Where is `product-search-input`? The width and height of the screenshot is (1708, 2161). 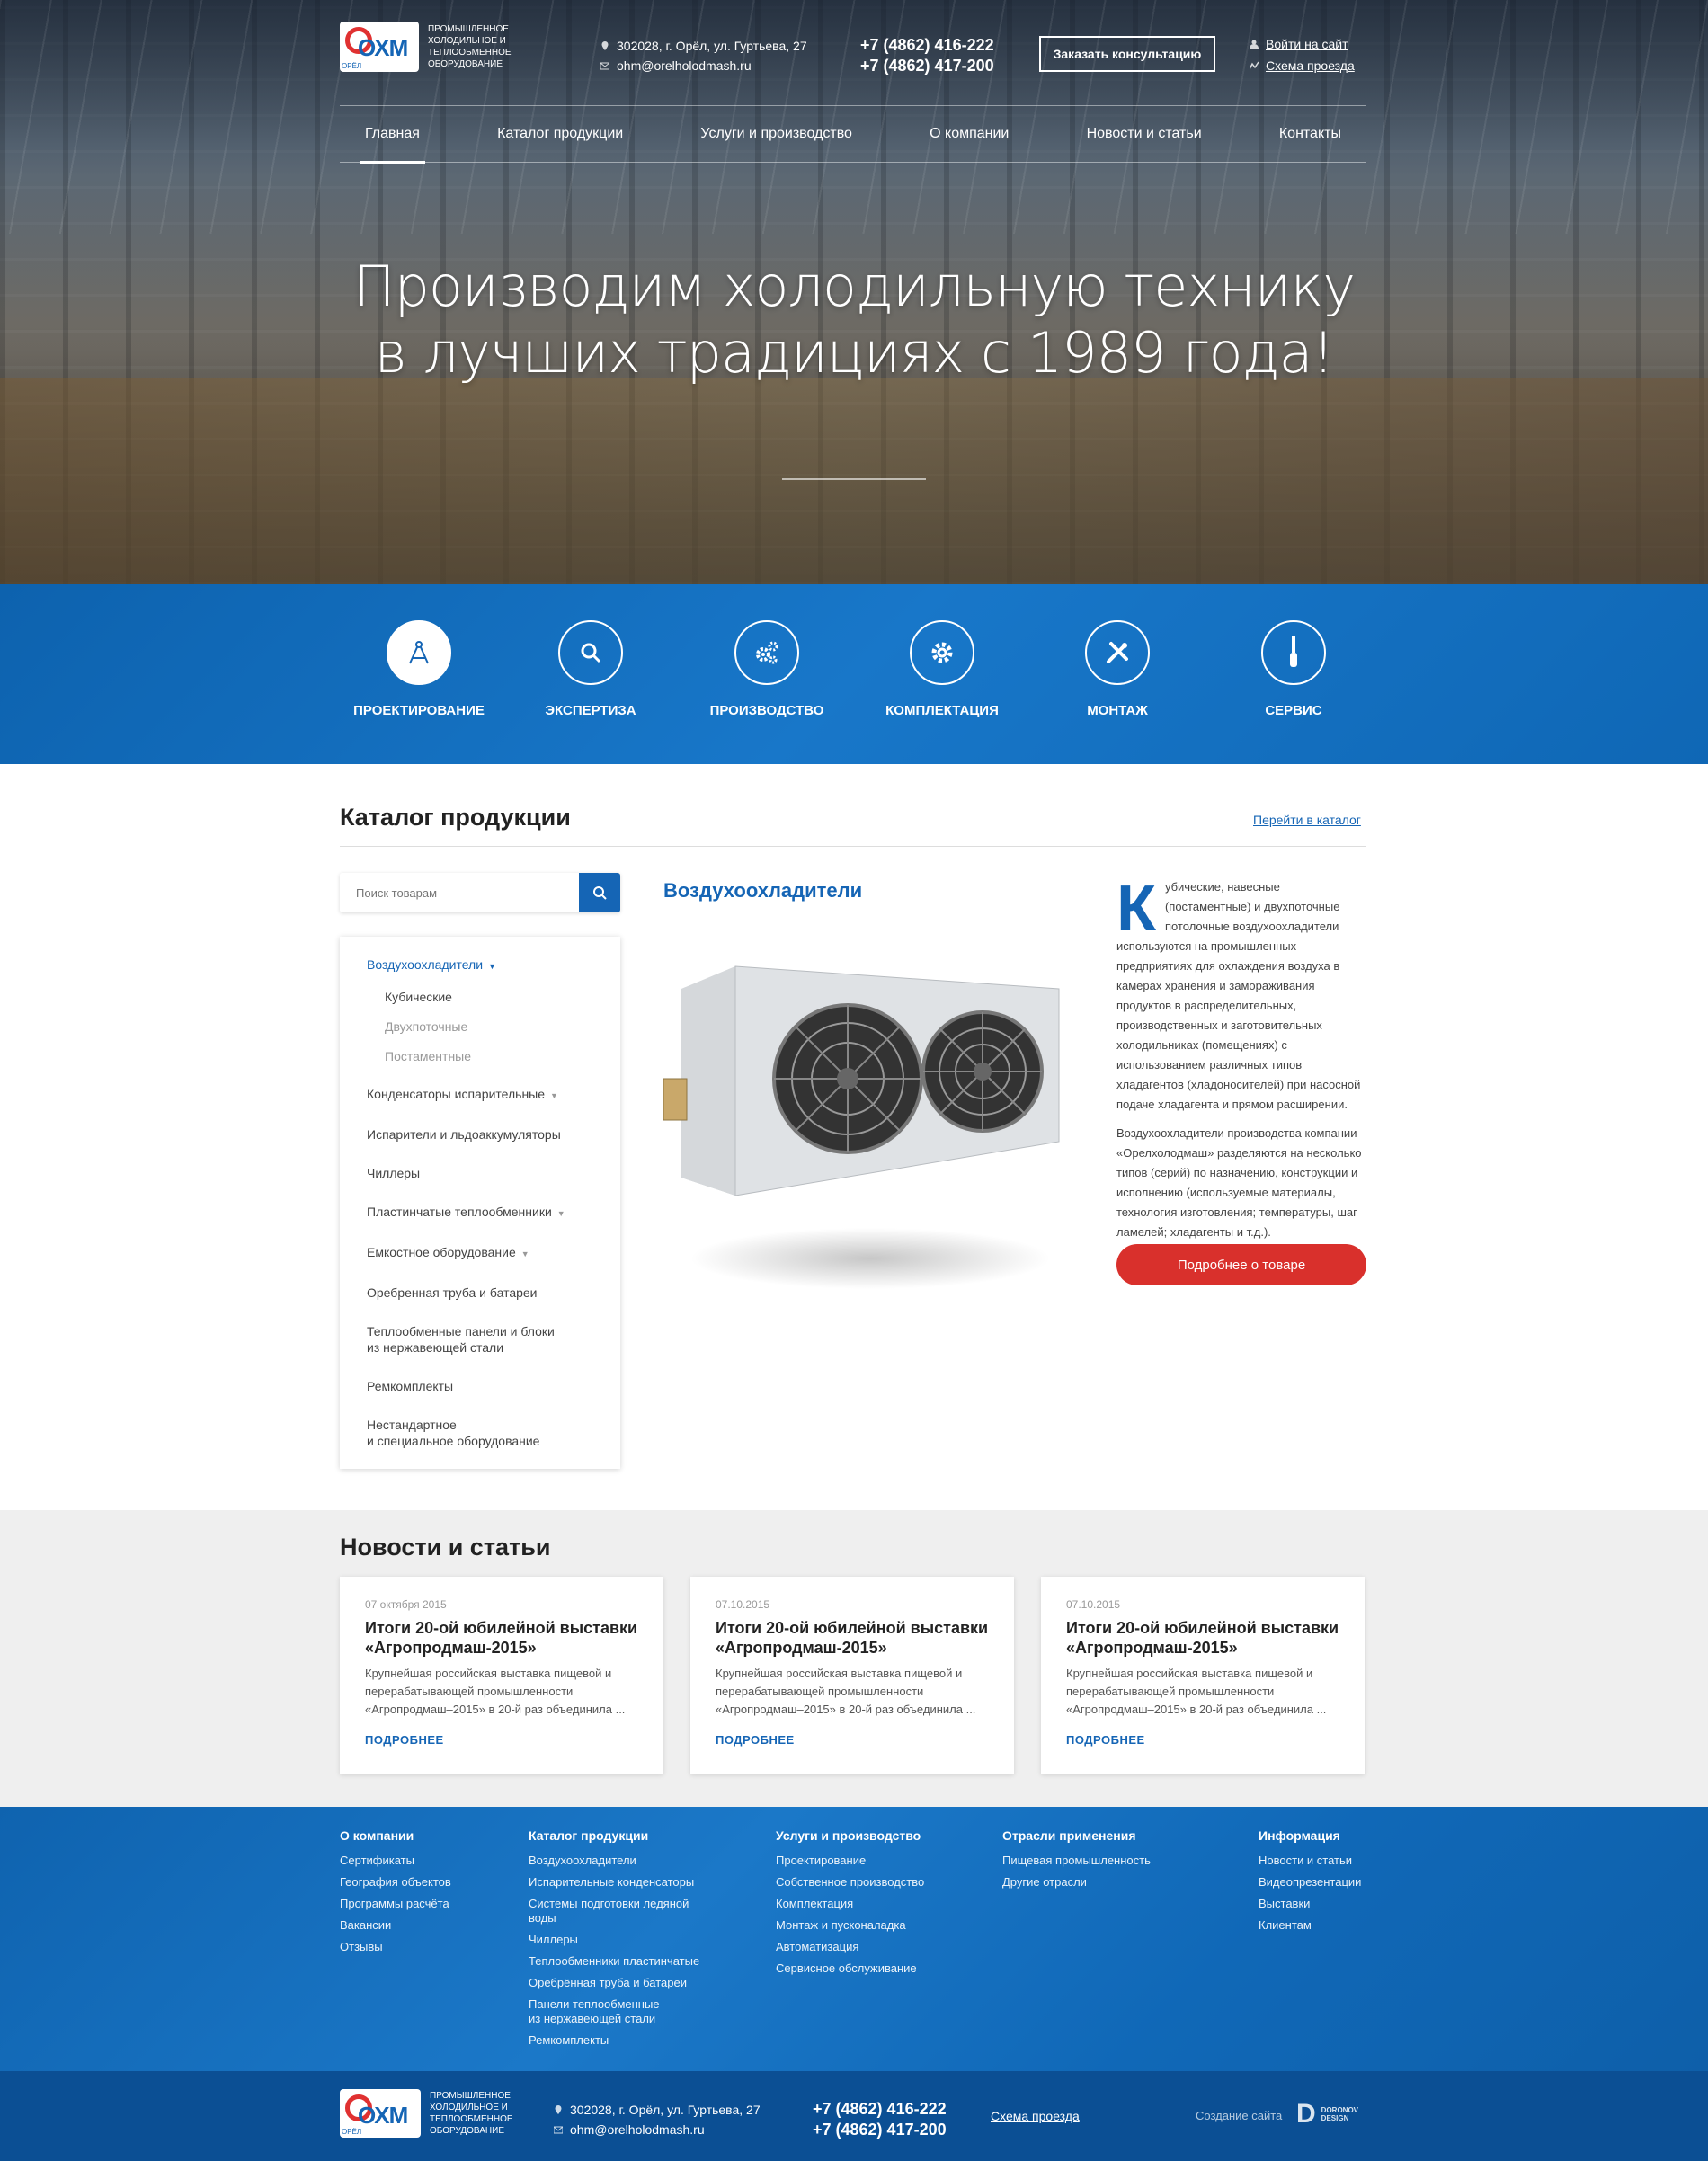
product-search-input is located at coordinates (459, 892).